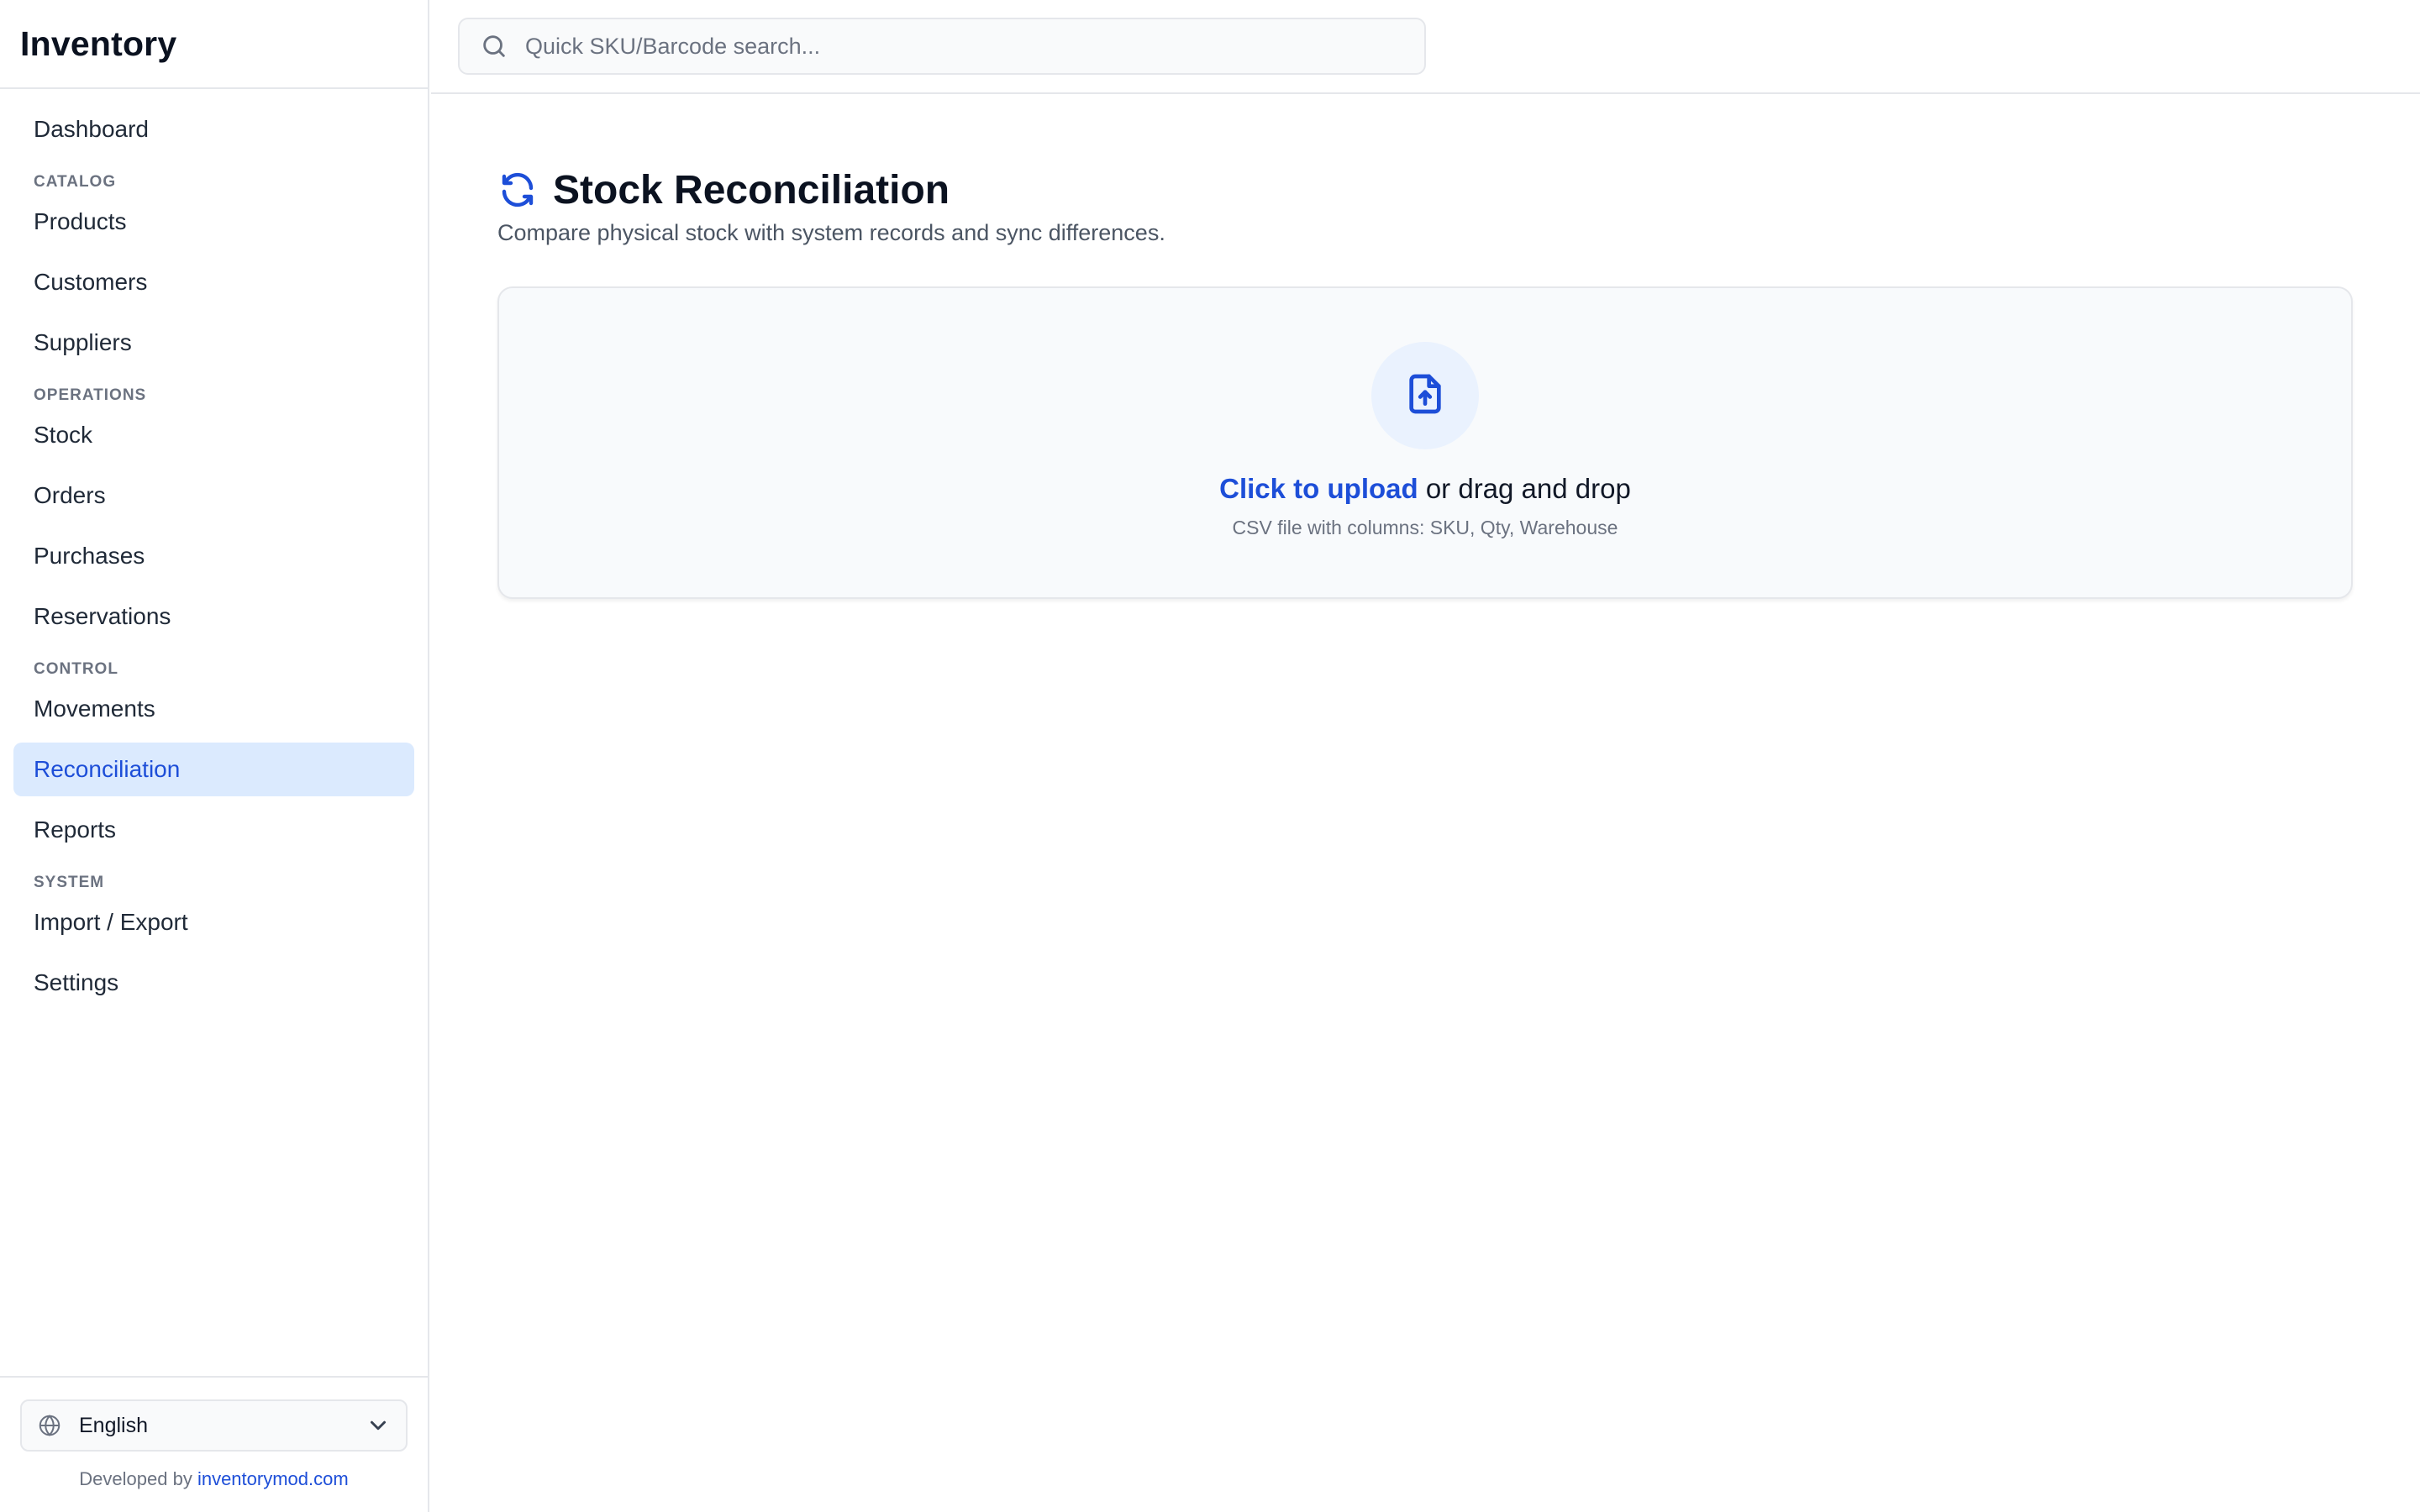  I want to click on chevron-down-icon, so click(378, 1425).